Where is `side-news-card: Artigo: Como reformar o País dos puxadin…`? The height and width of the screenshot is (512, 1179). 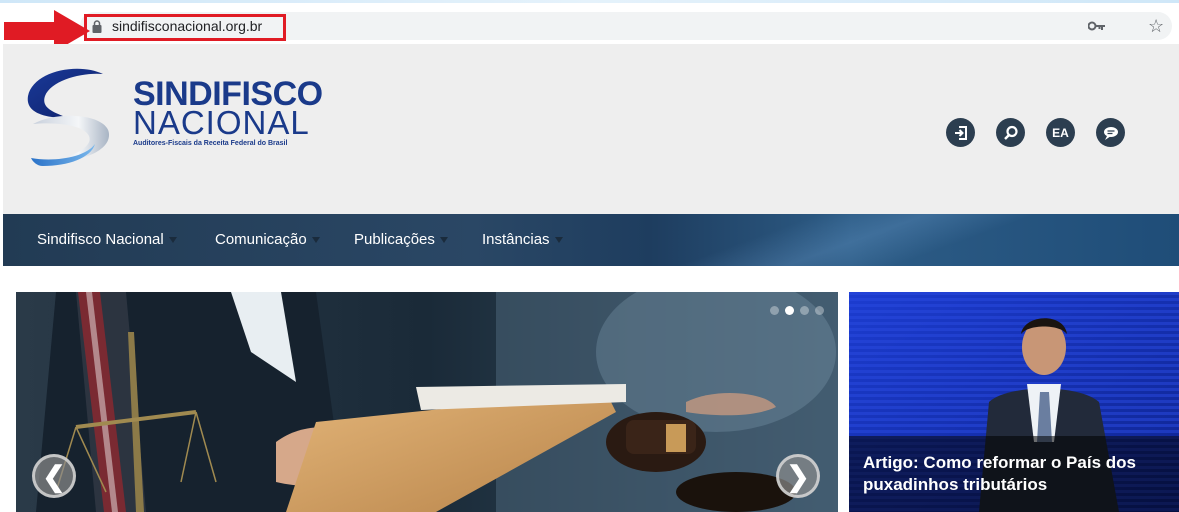 side-news-card: Artigo: Como reformar o País dos puxadin… is located at coordinates (1014, 402).